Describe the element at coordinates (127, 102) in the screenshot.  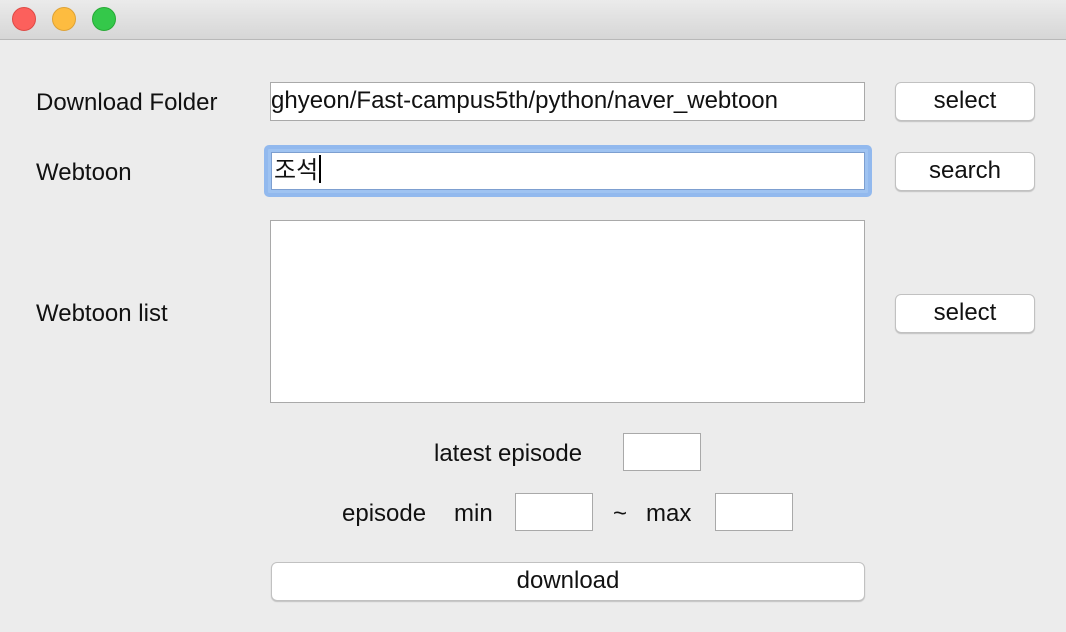
I see `download-folder-label: Download Folder` at that location.